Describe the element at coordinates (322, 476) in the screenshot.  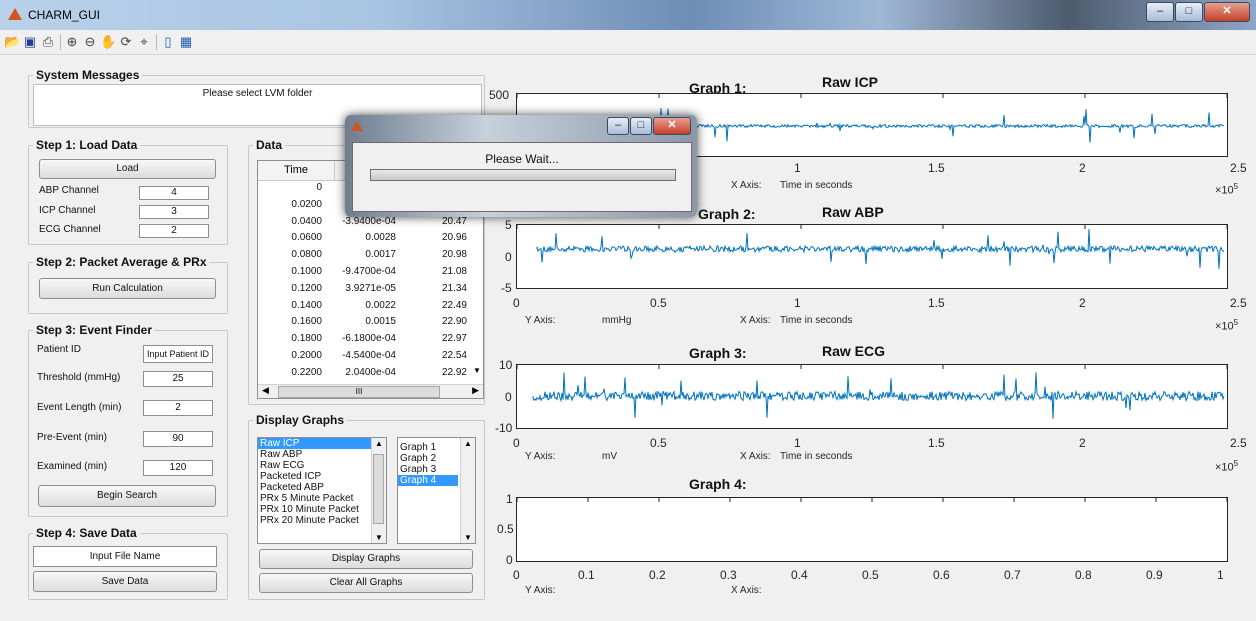
I see `signal-list-item: Packeted ICP` at that location.